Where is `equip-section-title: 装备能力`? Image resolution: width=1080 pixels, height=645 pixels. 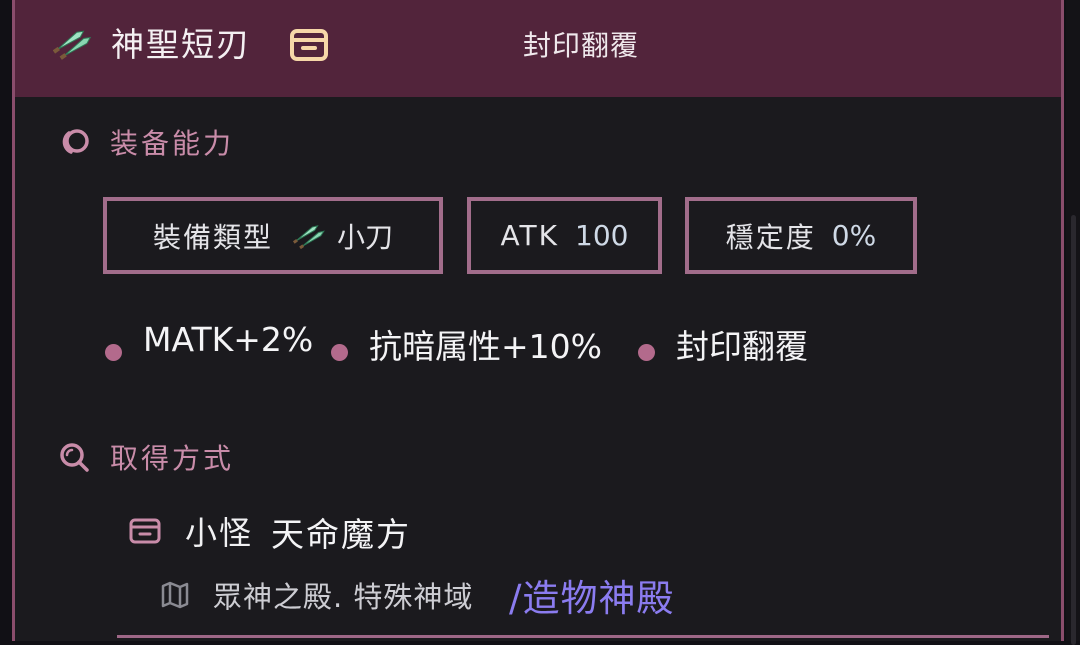 equip-section-title: 装备能力 is located at coordinates (172, 143).